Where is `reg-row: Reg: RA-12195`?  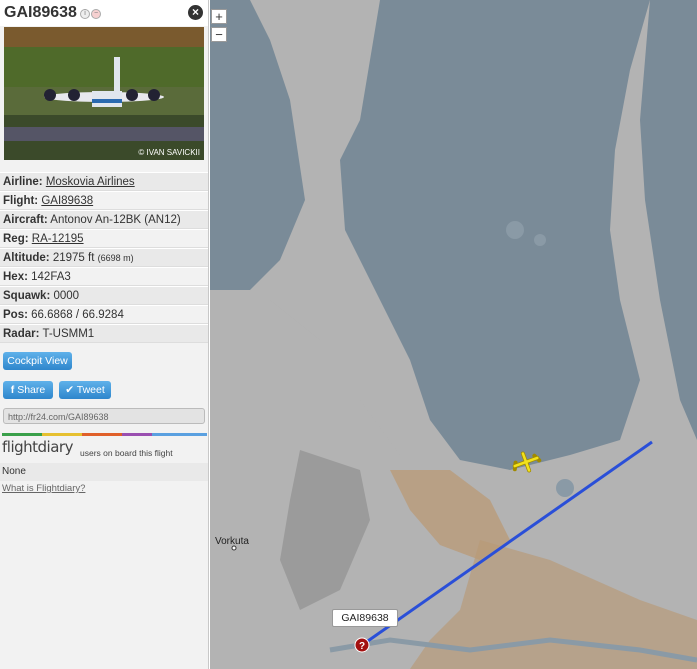
reg-row: Reg: RA-12195 is located at coordinates (104, 238).